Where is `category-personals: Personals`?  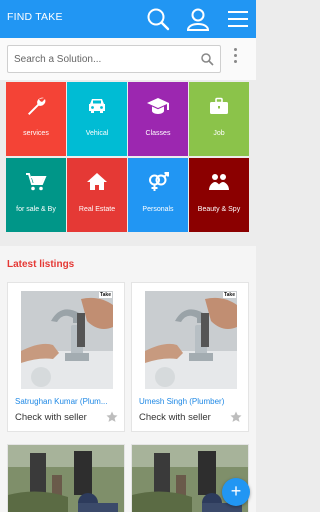 category-personals: Personals is located at coordinates (158, 195).